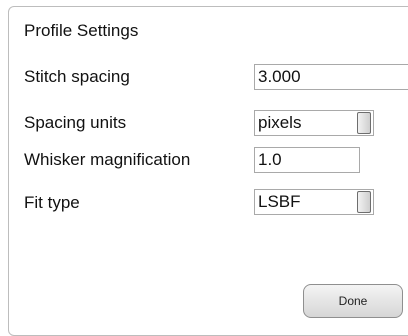 The image size is (408, 336). Describe the element at coordinates (314, 123) in the screenshot. I see `spacing-units-select: pixels` at that location.